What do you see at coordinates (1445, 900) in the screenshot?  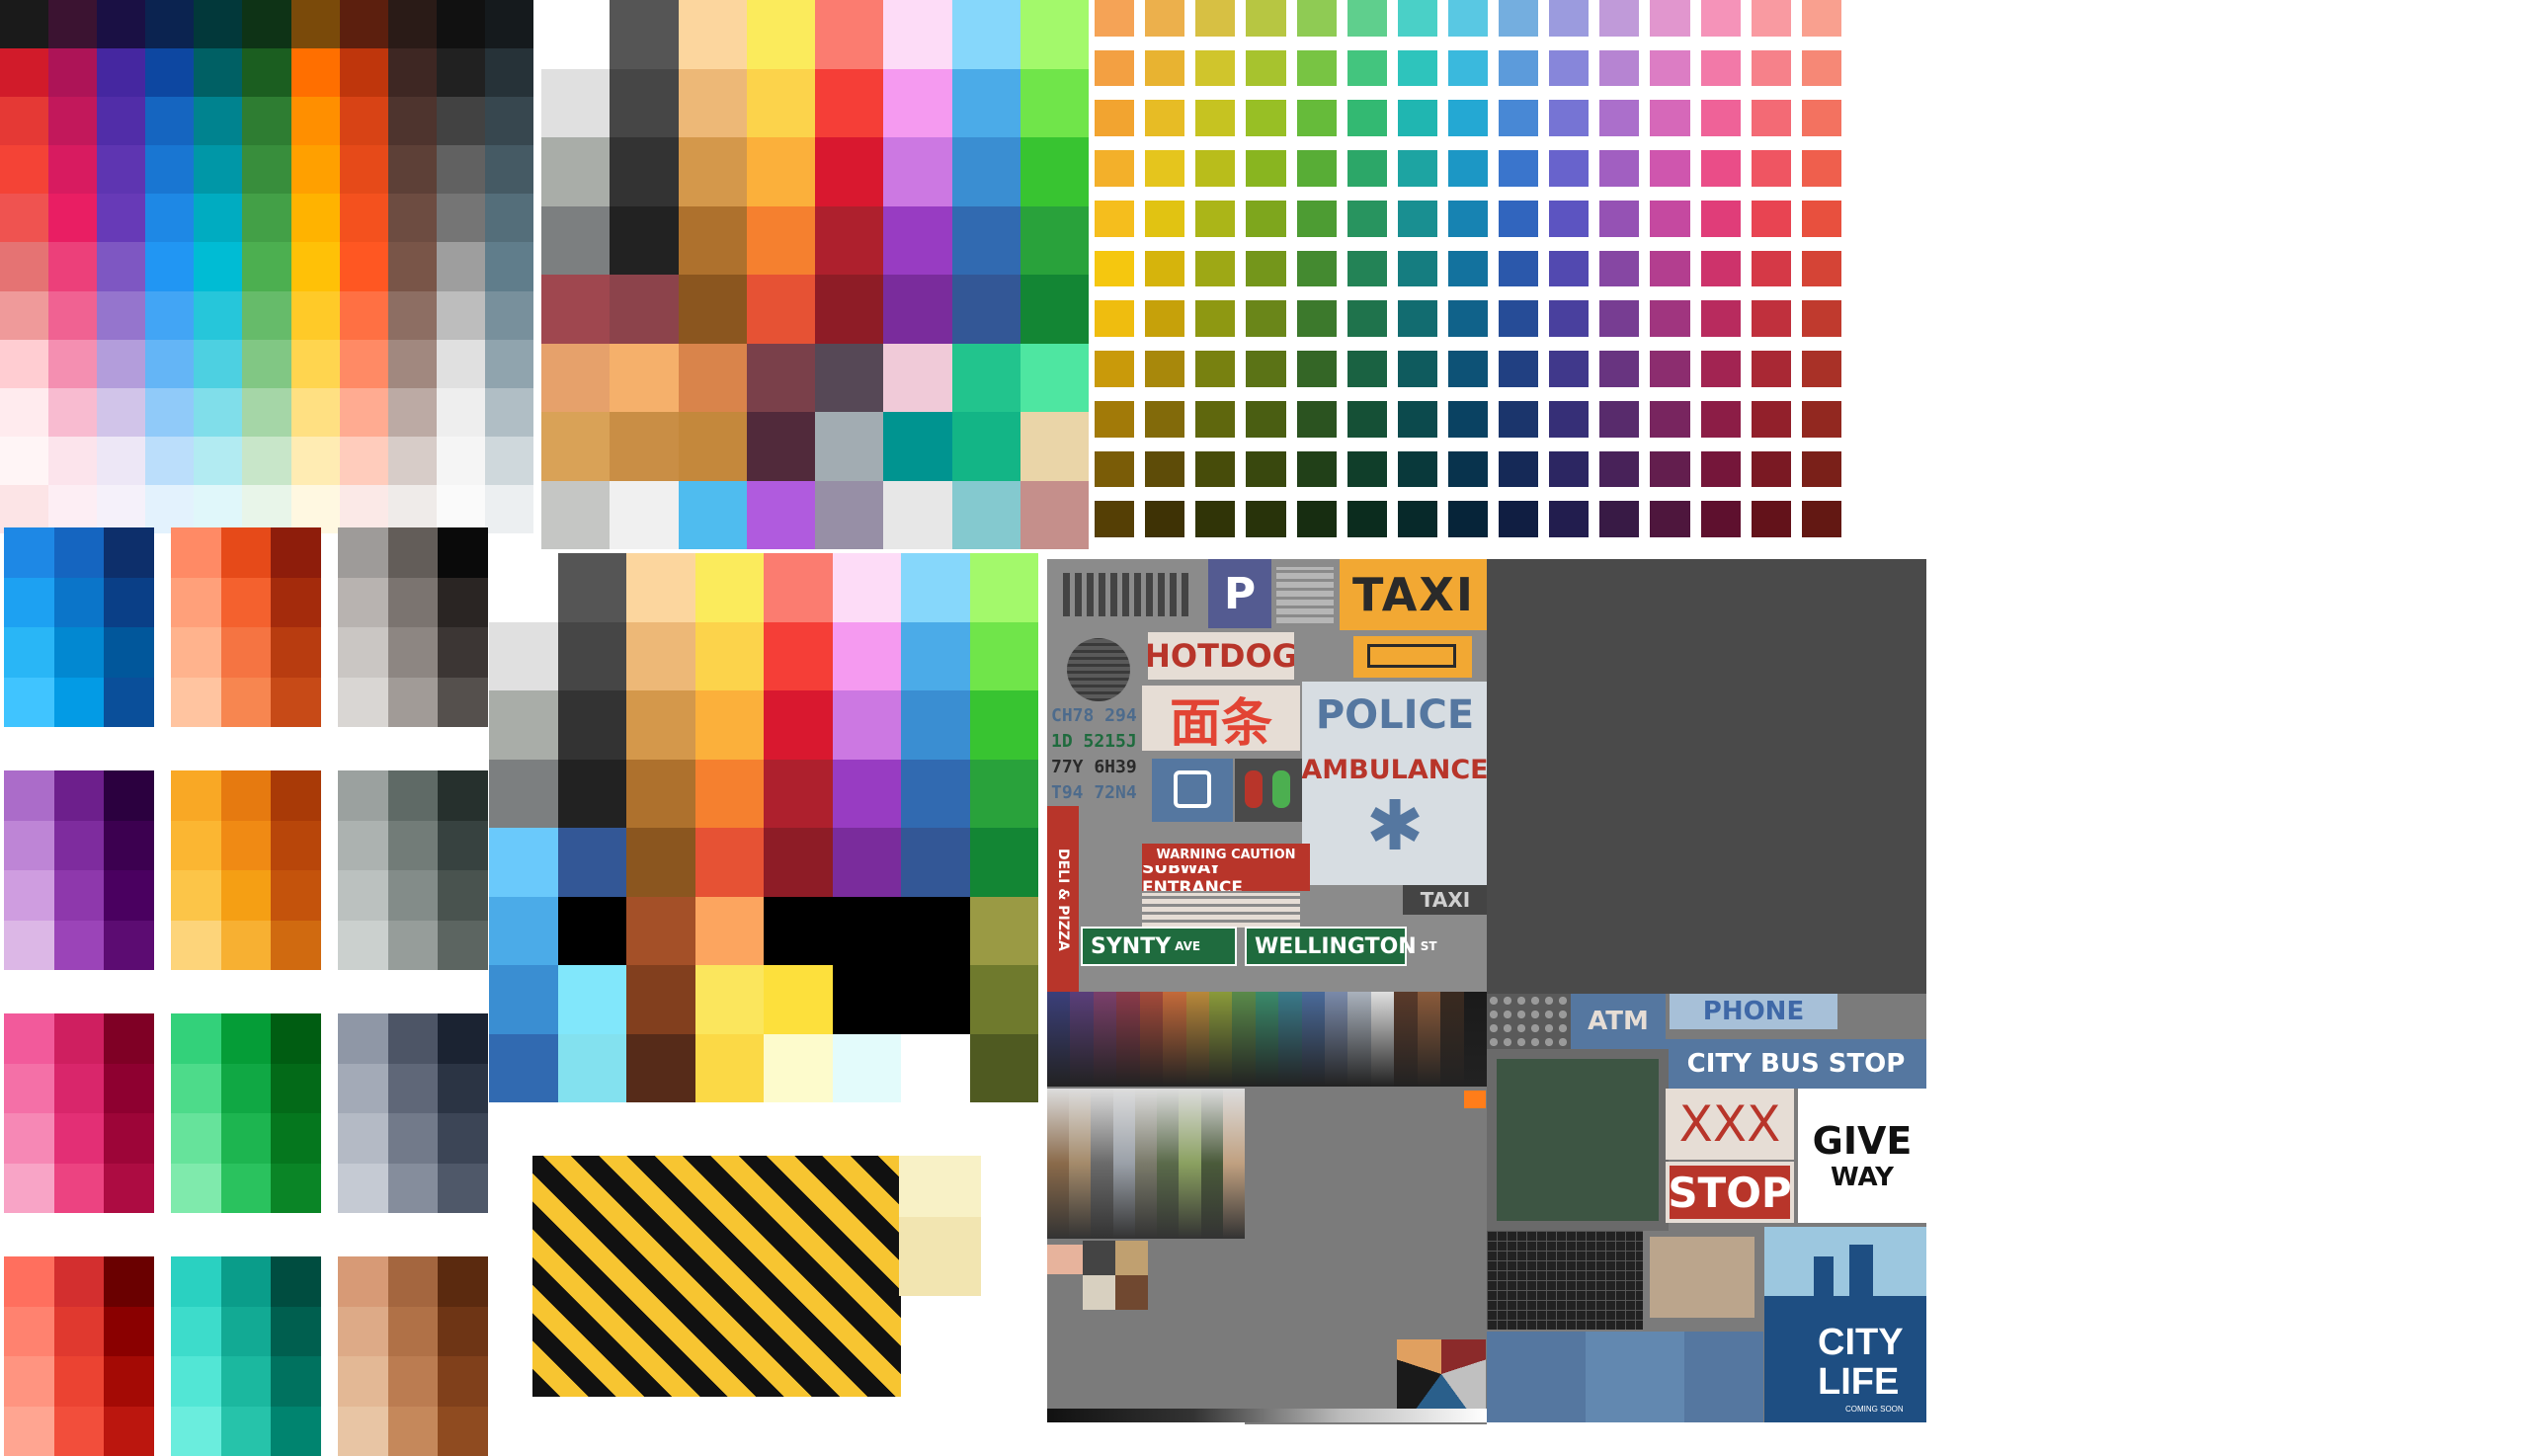 I see `taxi-small-sign: TAXI` at bounding box center [1445, 900].